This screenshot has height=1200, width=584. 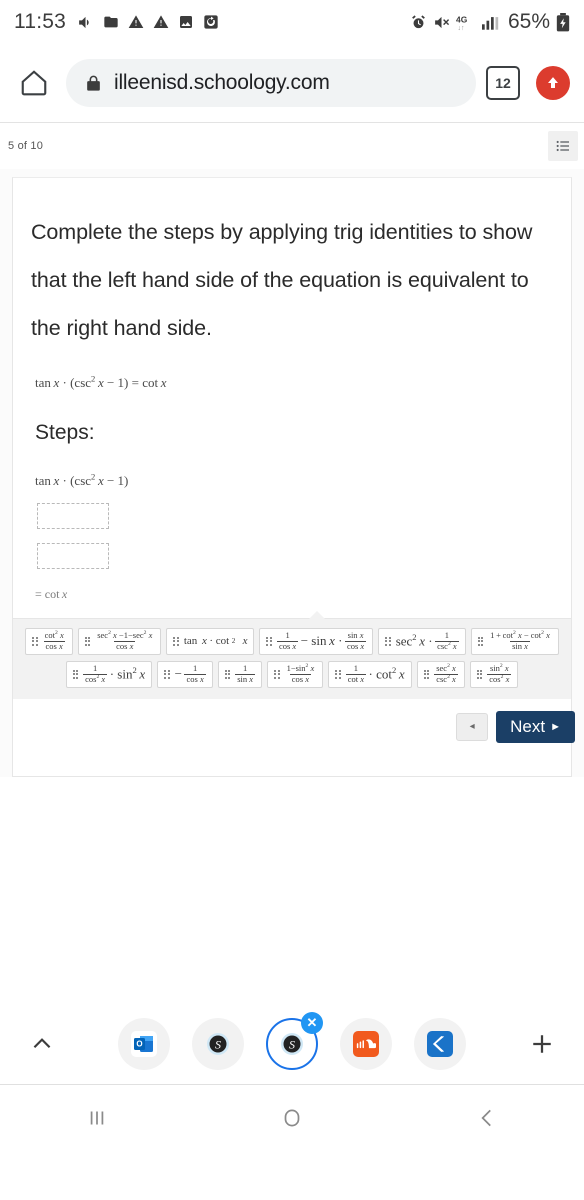 I want to click on app-shortcut-kami, so click(x=440, y=1044).